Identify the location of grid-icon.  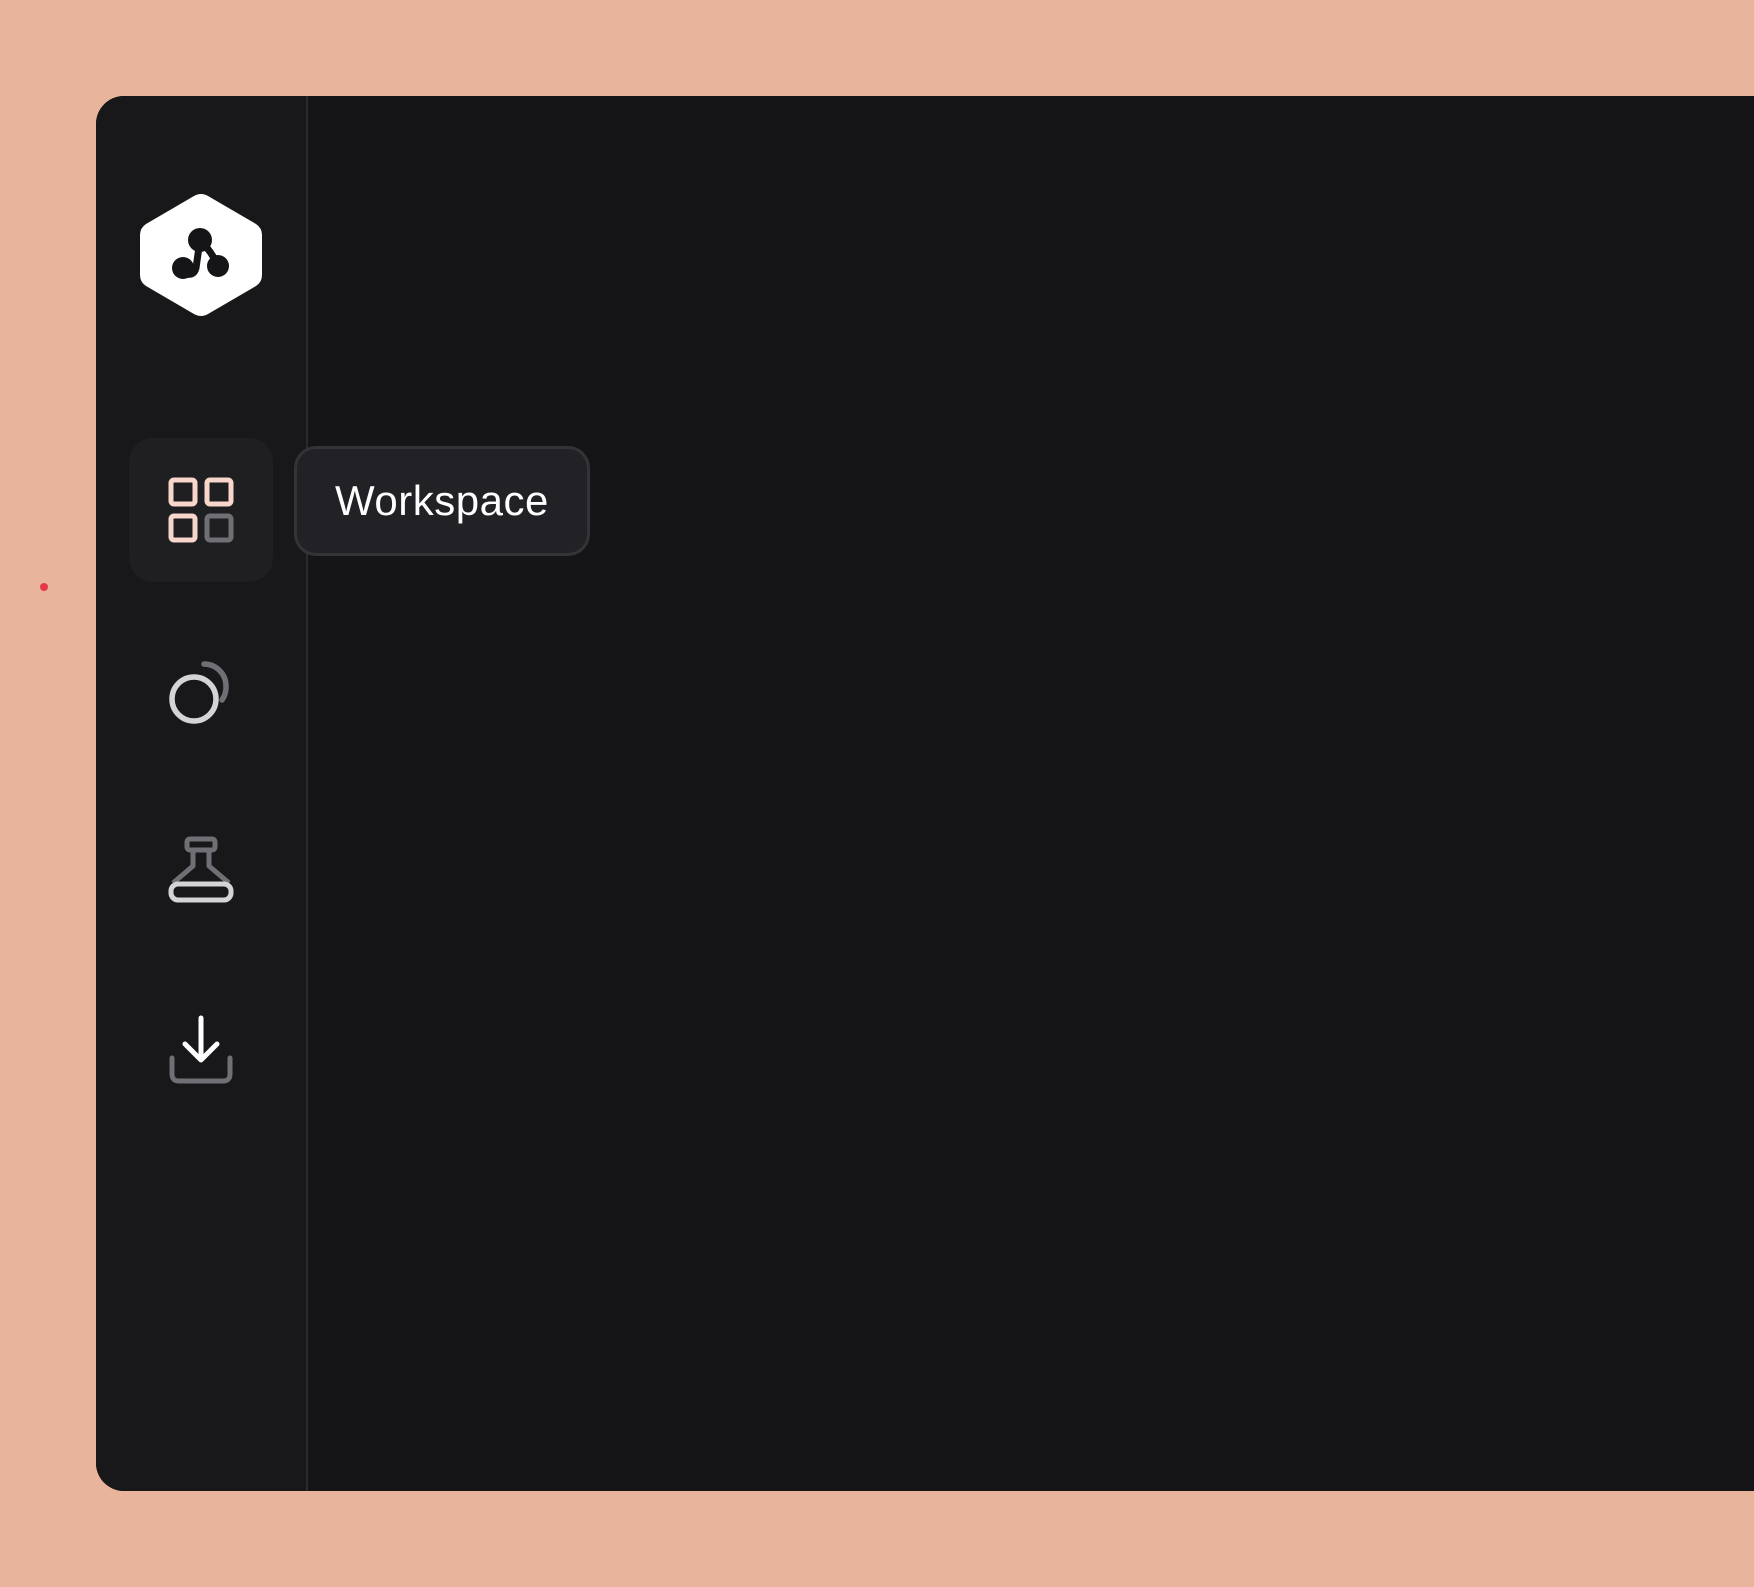
(201, 510).